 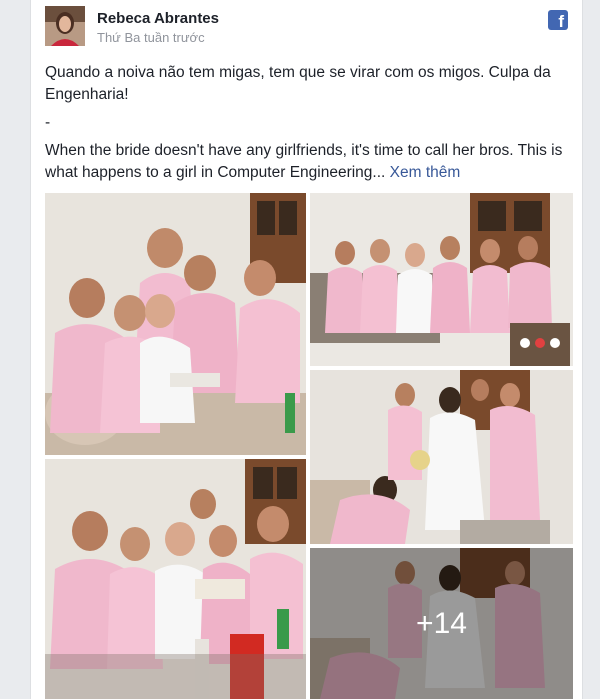 I want to click on facebook-icon: f, so click(x=558, y=20).